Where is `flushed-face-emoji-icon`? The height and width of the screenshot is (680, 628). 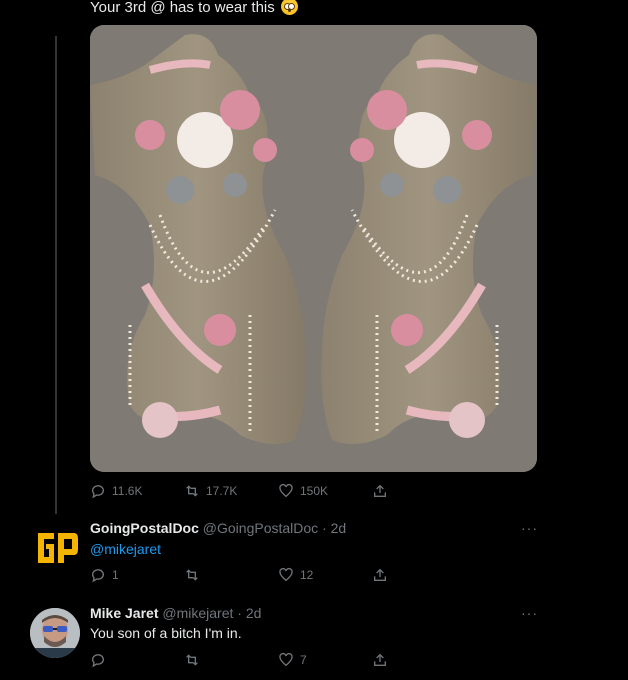 flushed-face-emoji-icon is located at coordinates (289, 7).